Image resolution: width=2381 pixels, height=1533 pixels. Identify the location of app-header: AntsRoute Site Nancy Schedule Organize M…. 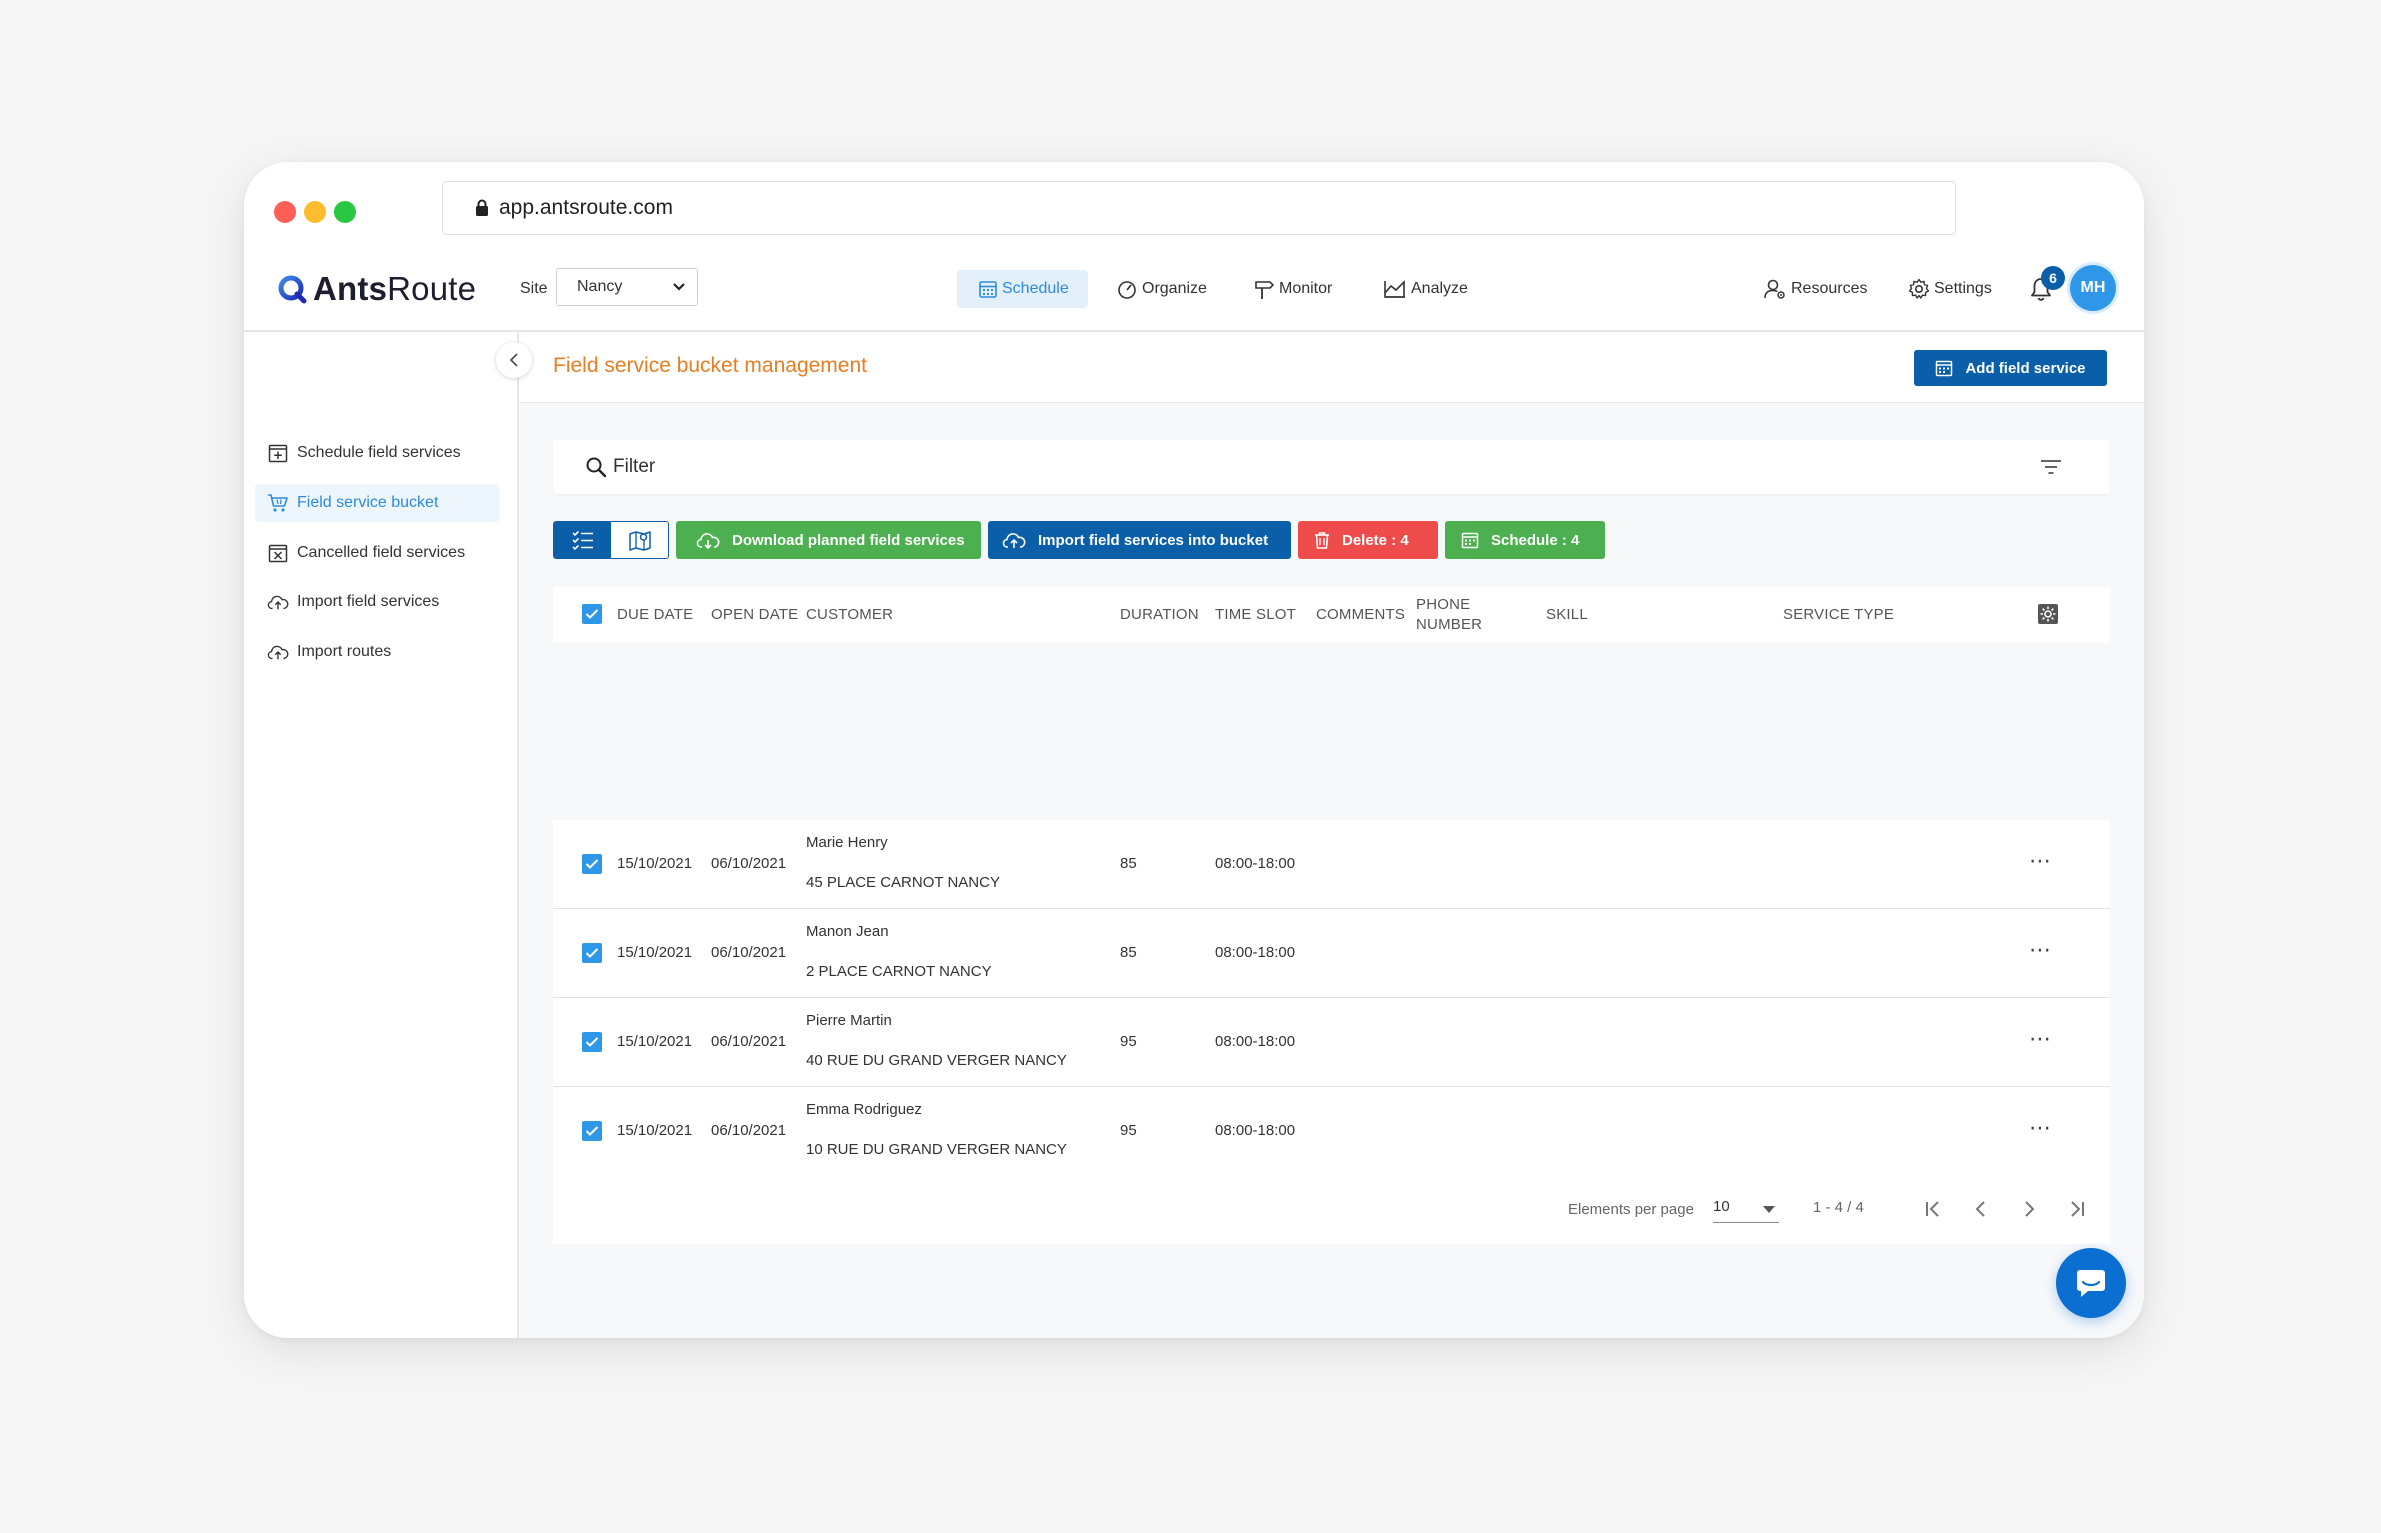
(1194, 290).